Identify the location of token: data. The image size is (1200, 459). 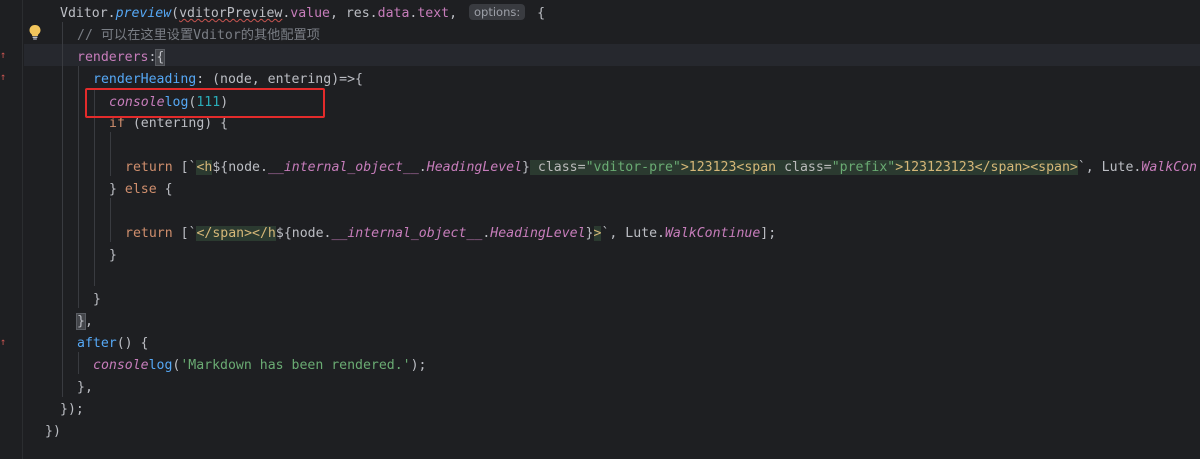
(393, 13).